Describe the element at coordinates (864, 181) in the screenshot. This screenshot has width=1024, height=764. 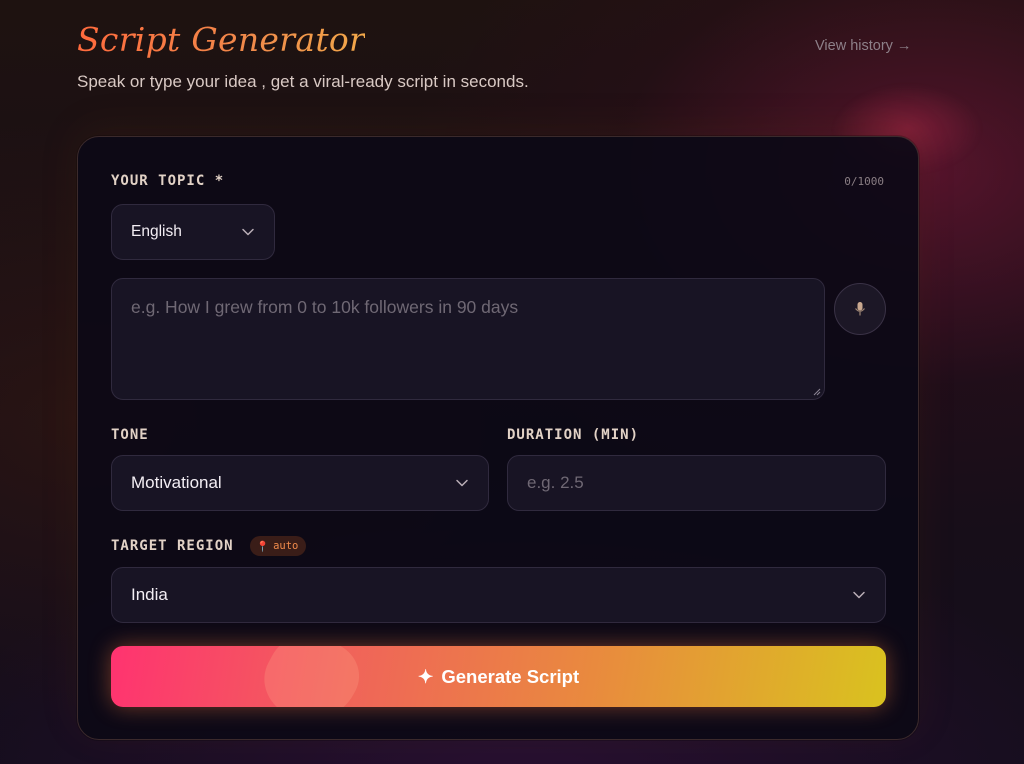
I see `character-counter: 0/1000` at that location.